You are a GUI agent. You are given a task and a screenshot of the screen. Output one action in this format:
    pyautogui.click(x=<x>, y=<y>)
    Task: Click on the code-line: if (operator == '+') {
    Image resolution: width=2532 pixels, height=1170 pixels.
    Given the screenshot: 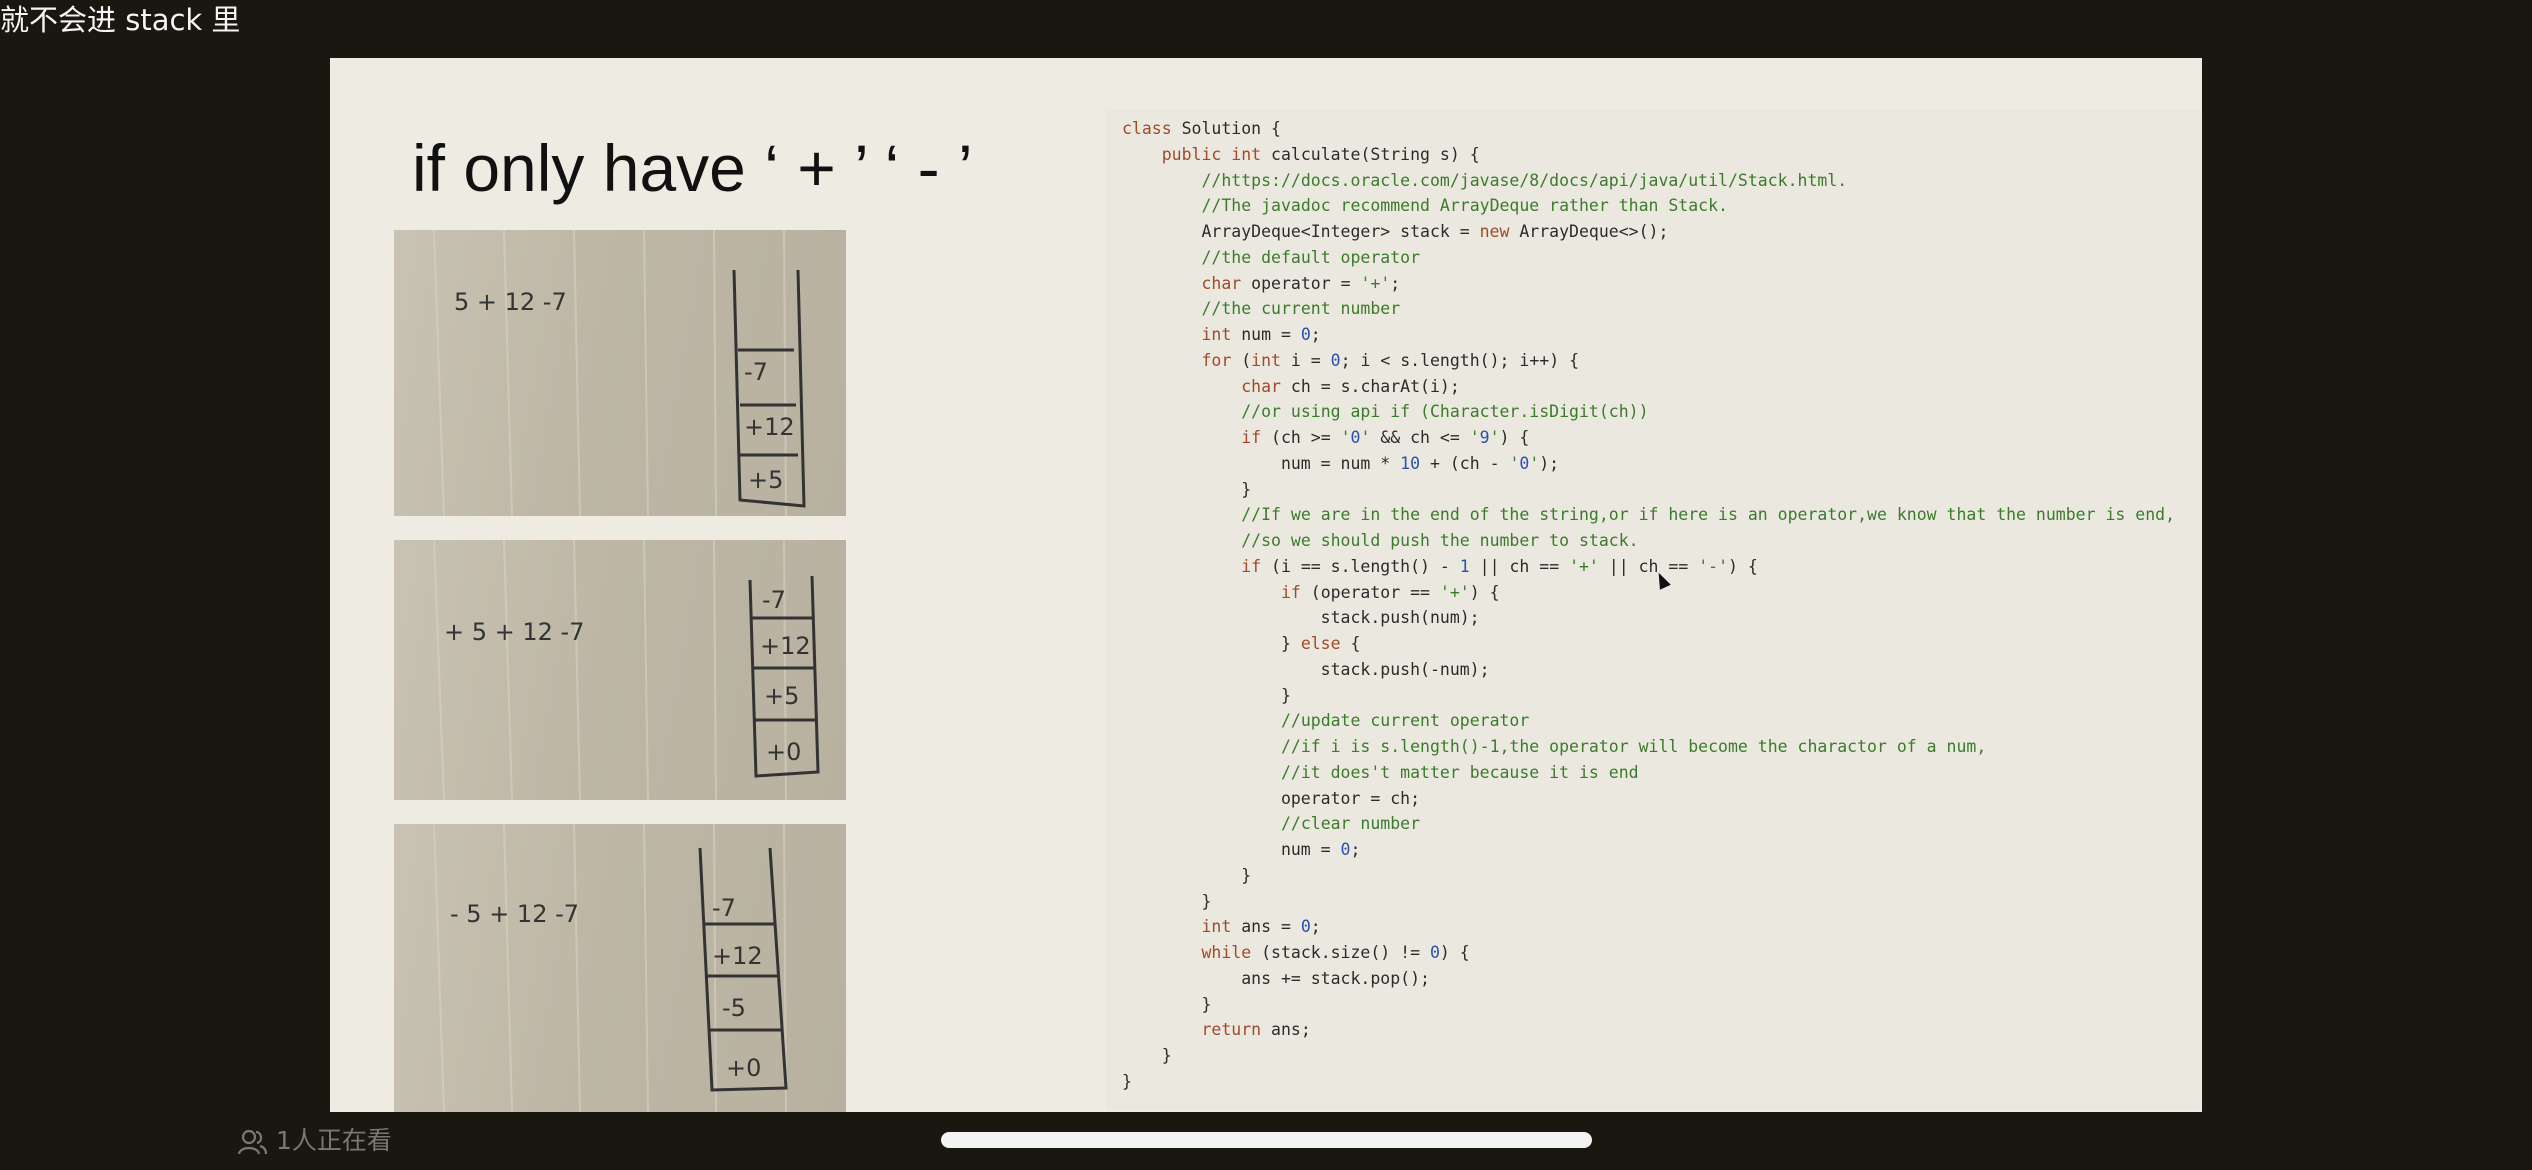 What is the action you would take?
    pyautogui.click(x=1390, y=592)
    